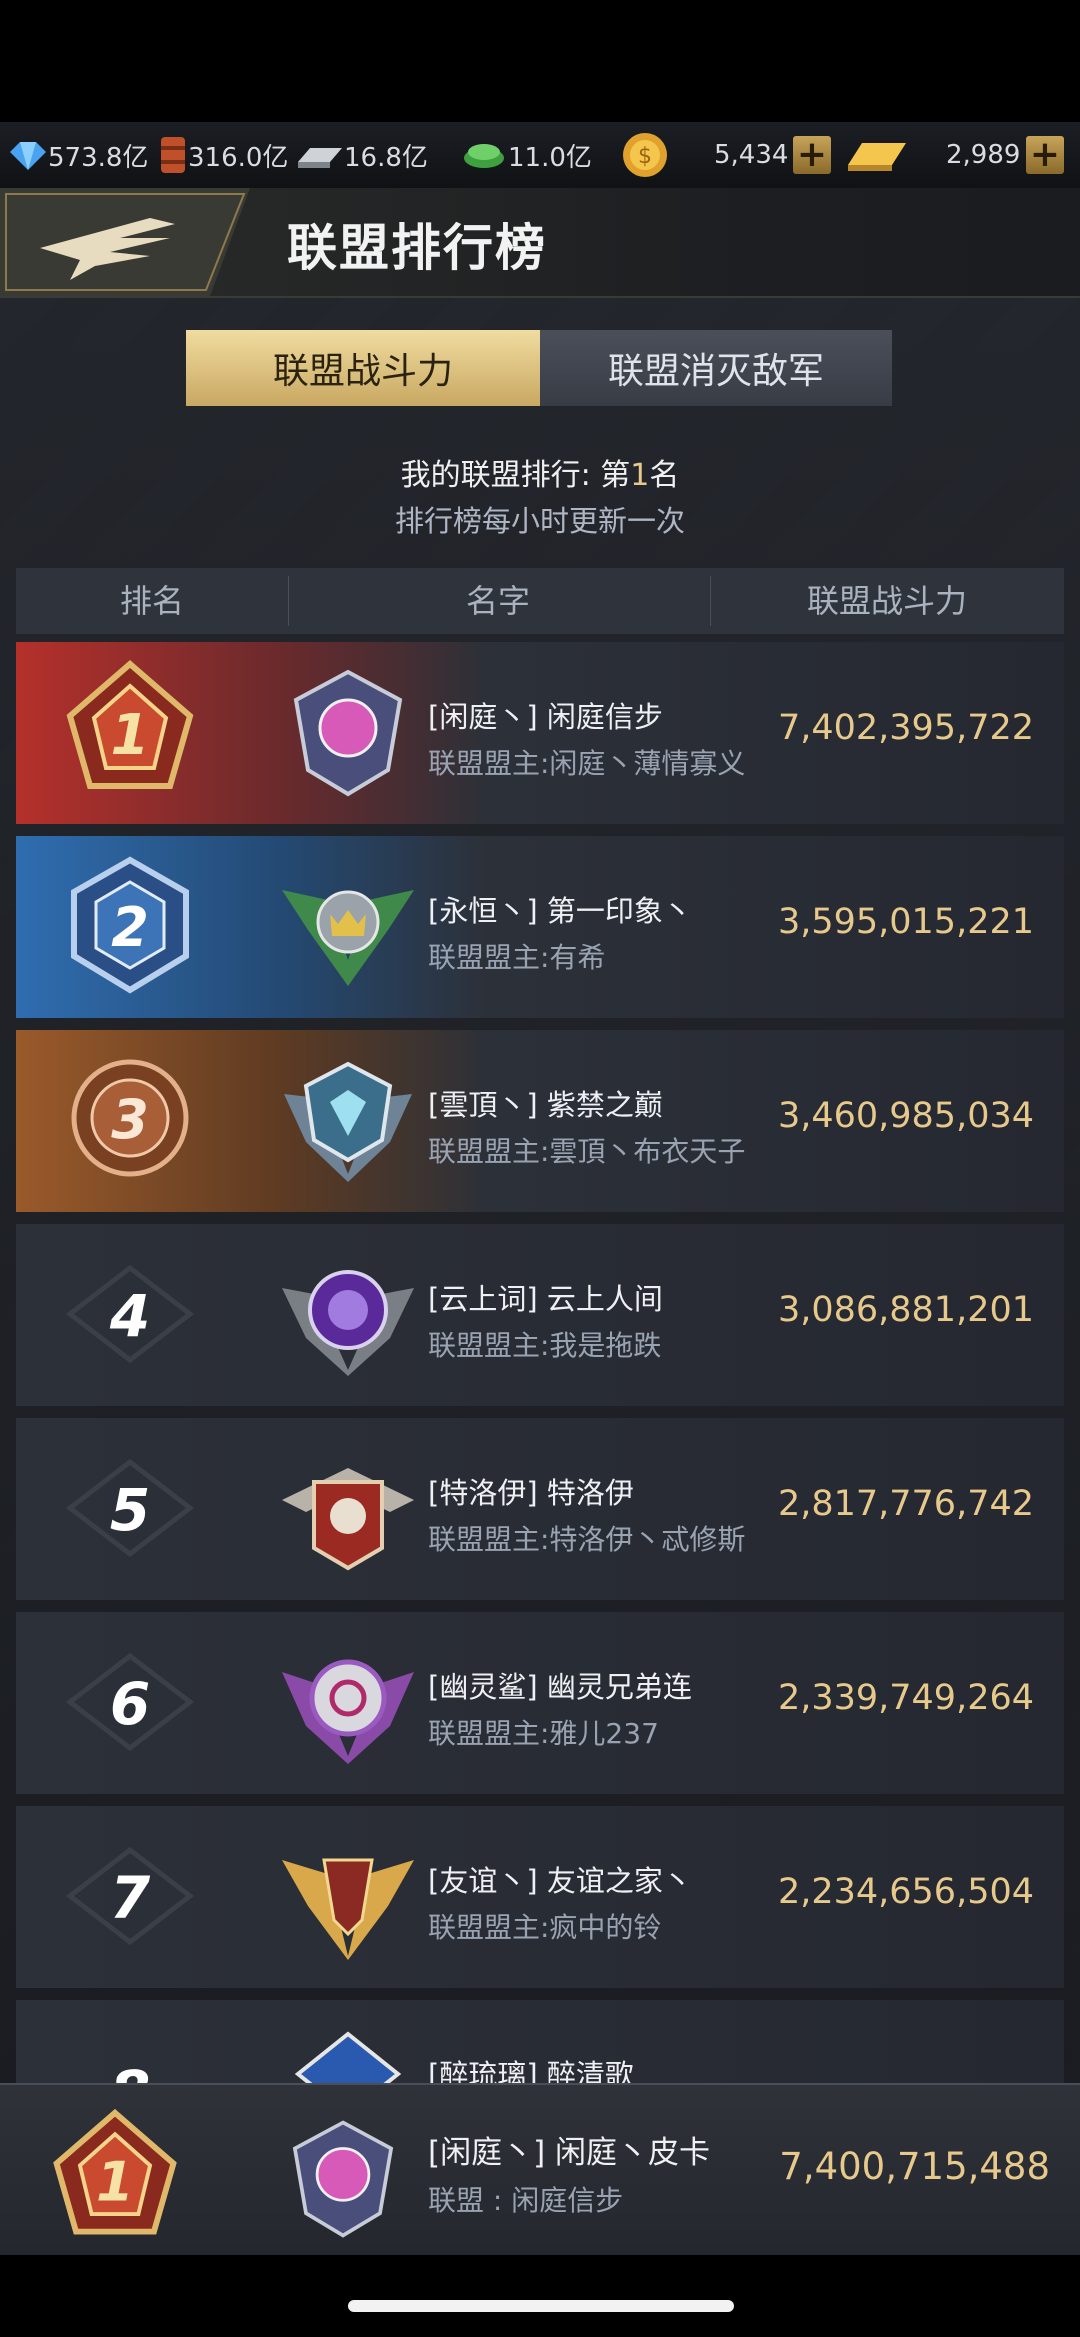 The height and width of the screenshot is (2337, 1080). I want to click on rank-2-badge-icon: 2, so click(130, 925).